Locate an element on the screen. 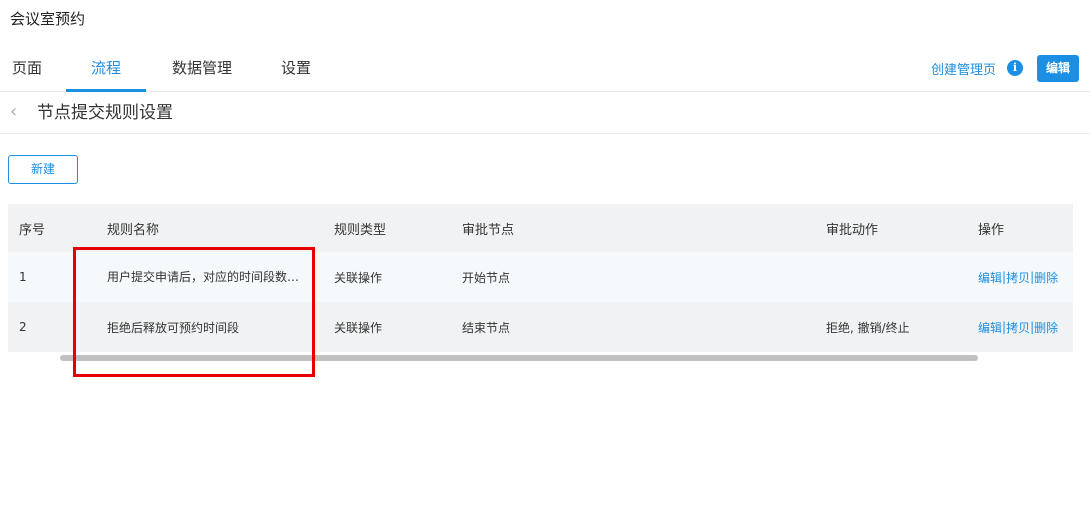 The height and width of the screenshot is (530, 1090). tab-data-management: 数据管理 is located at coordinates (202, 69).